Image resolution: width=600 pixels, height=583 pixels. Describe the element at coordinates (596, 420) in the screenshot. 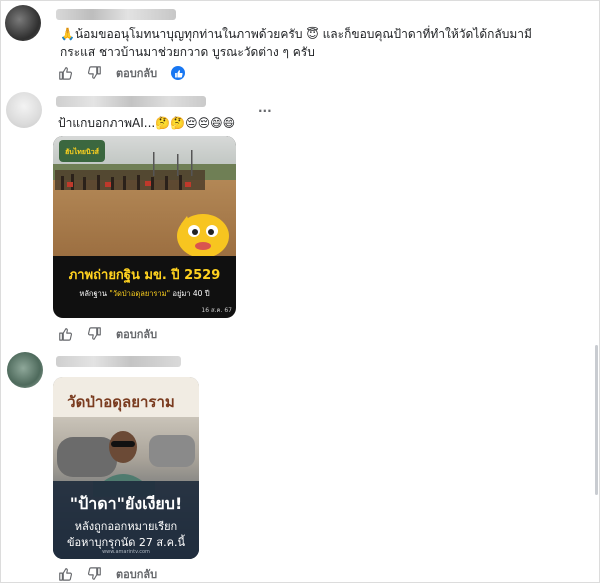

I see `scrollbar` at that location.